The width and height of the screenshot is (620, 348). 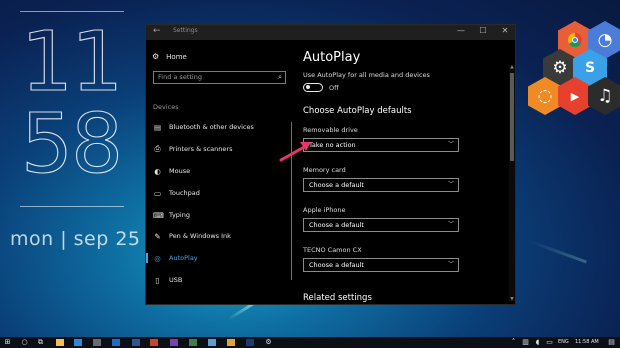 I want to click on task-view-icon: ⧉, so click(x=40, y=342).